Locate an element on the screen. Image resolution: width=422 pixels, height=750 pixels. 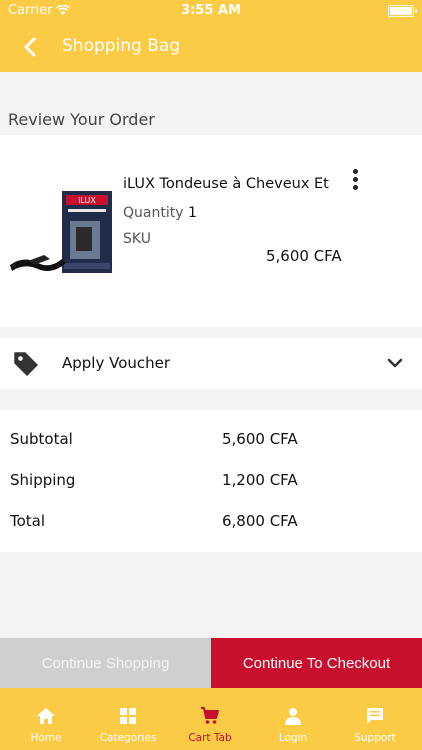
cart-icon is located at coordinates (210, 715).